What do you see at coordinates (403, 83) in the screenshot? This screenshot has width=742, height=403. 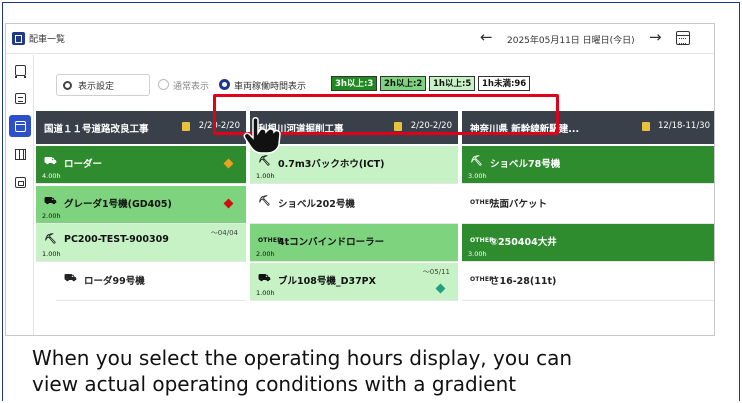 I see `badge-2h: 2h以上:2` at bounding box center [403, 83].